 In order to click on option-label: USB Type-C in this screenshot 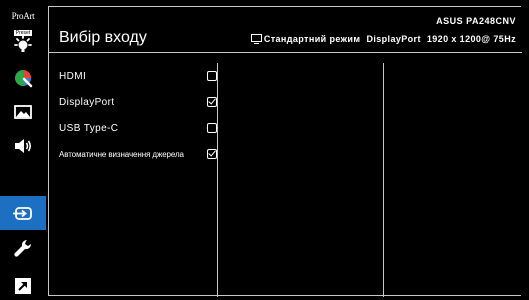, I will do `click(89, 128)`.